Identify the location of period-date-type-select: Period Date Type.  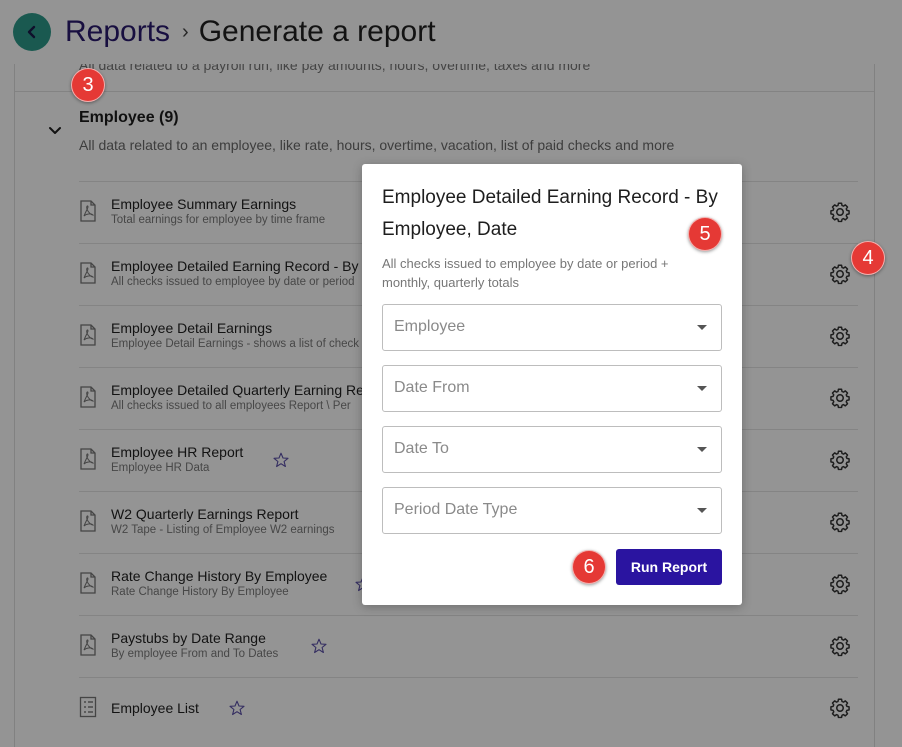
(552, 510).